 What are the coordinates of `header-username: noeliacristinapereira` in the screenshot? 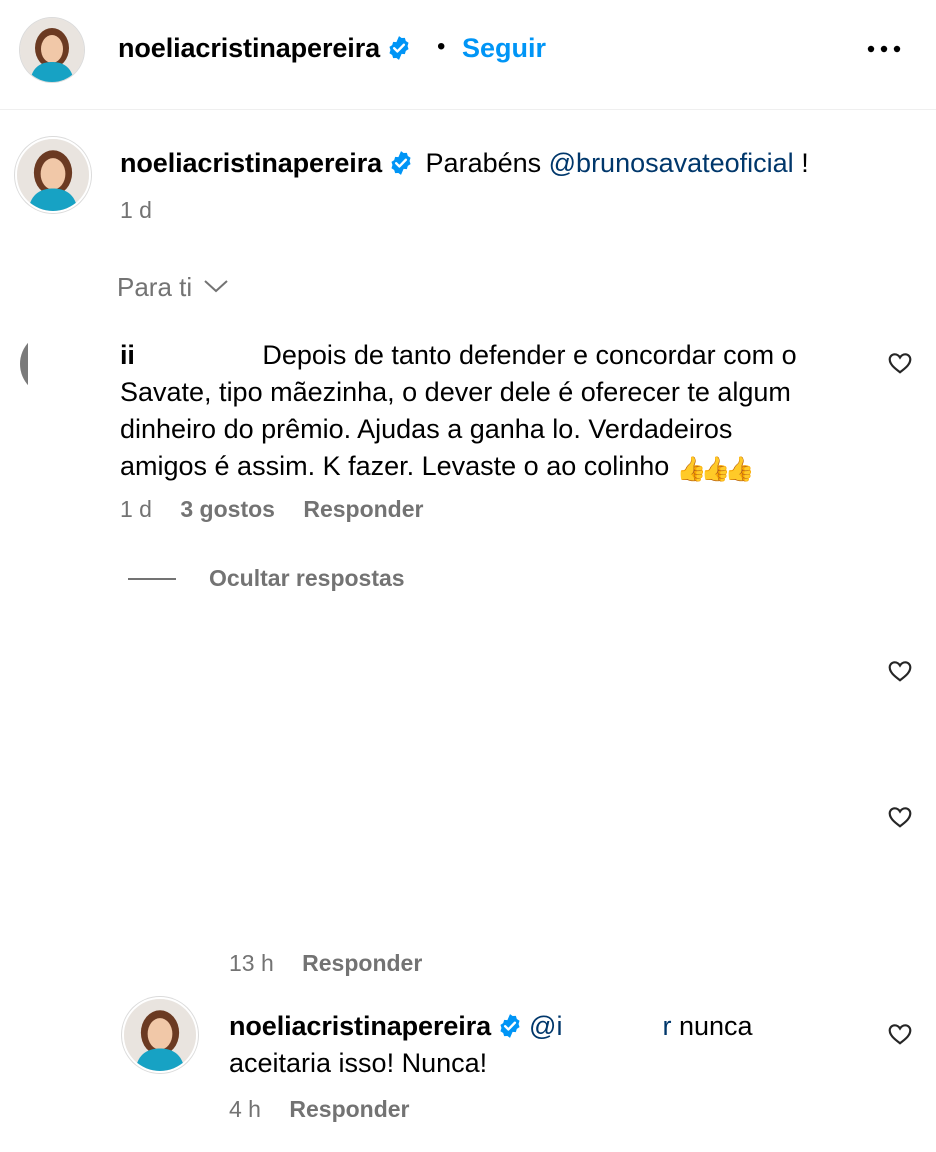 It's located at (265, 48).